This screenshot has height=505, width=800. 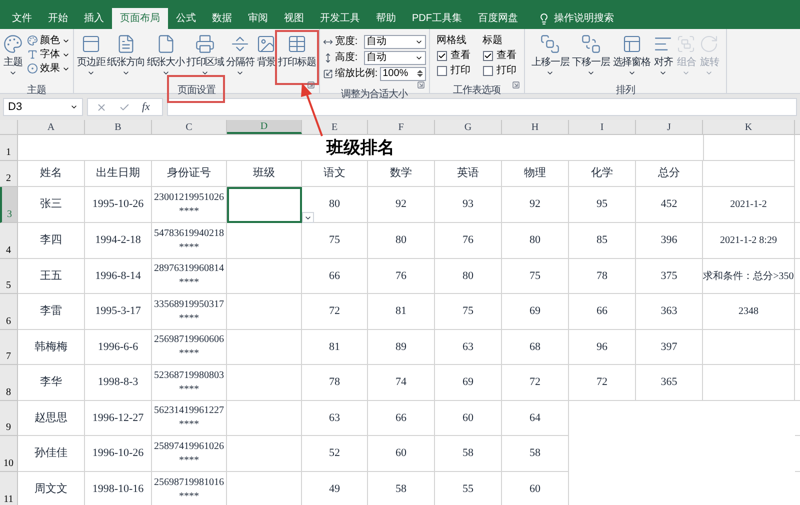 What do you see at coordinates (43, 107) in the screenshot?
I see `name-box: D3` at bounding box center [43, 107].